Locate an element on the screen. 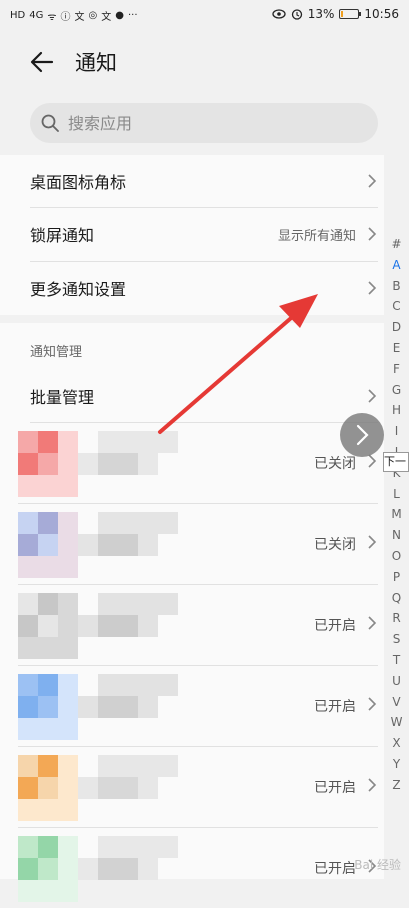 This screenshot has width=409, height=908. alphabet-index-letter: L is located at coordinates (396, 494).